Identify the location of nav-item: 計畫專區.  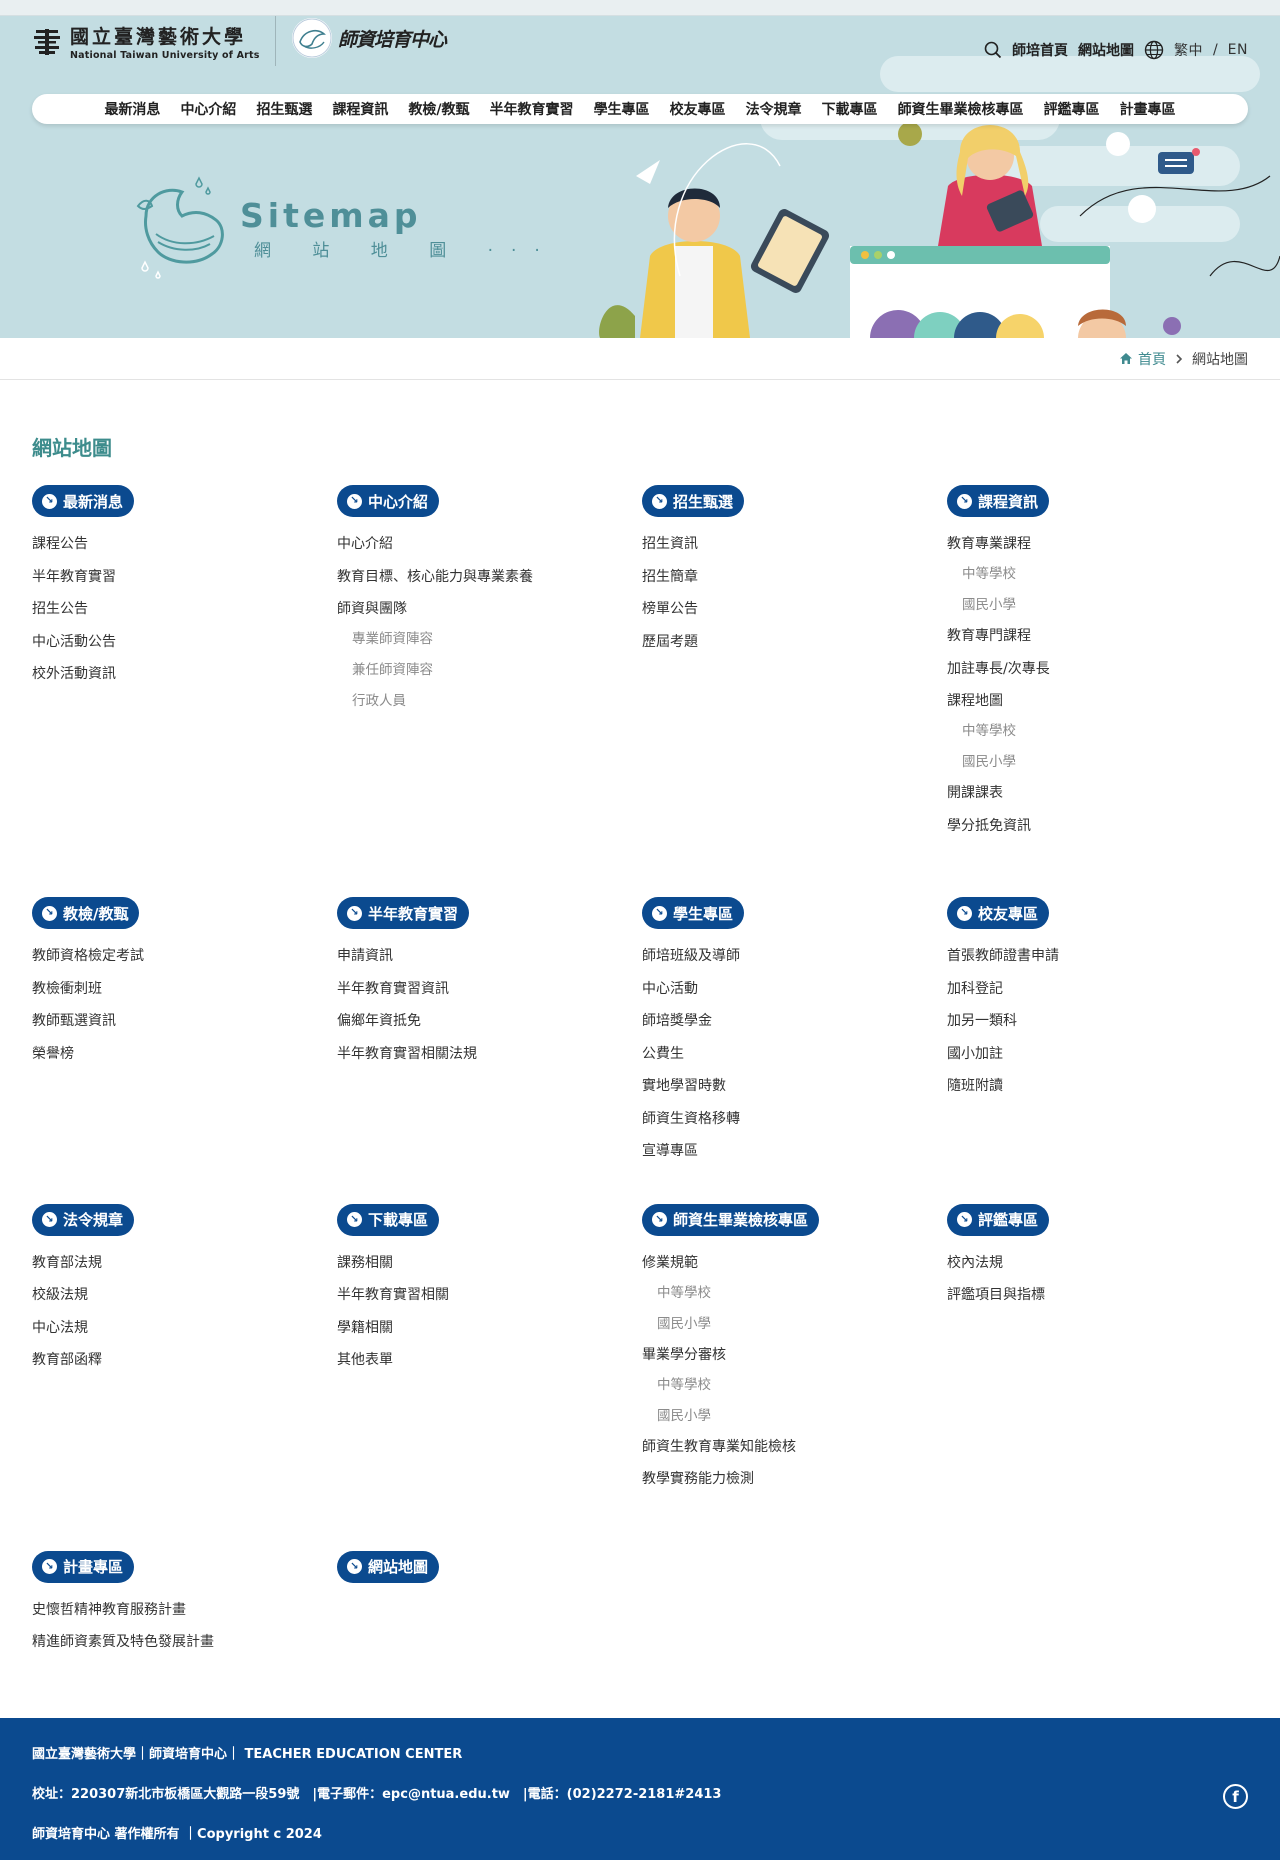
(1148, 109).